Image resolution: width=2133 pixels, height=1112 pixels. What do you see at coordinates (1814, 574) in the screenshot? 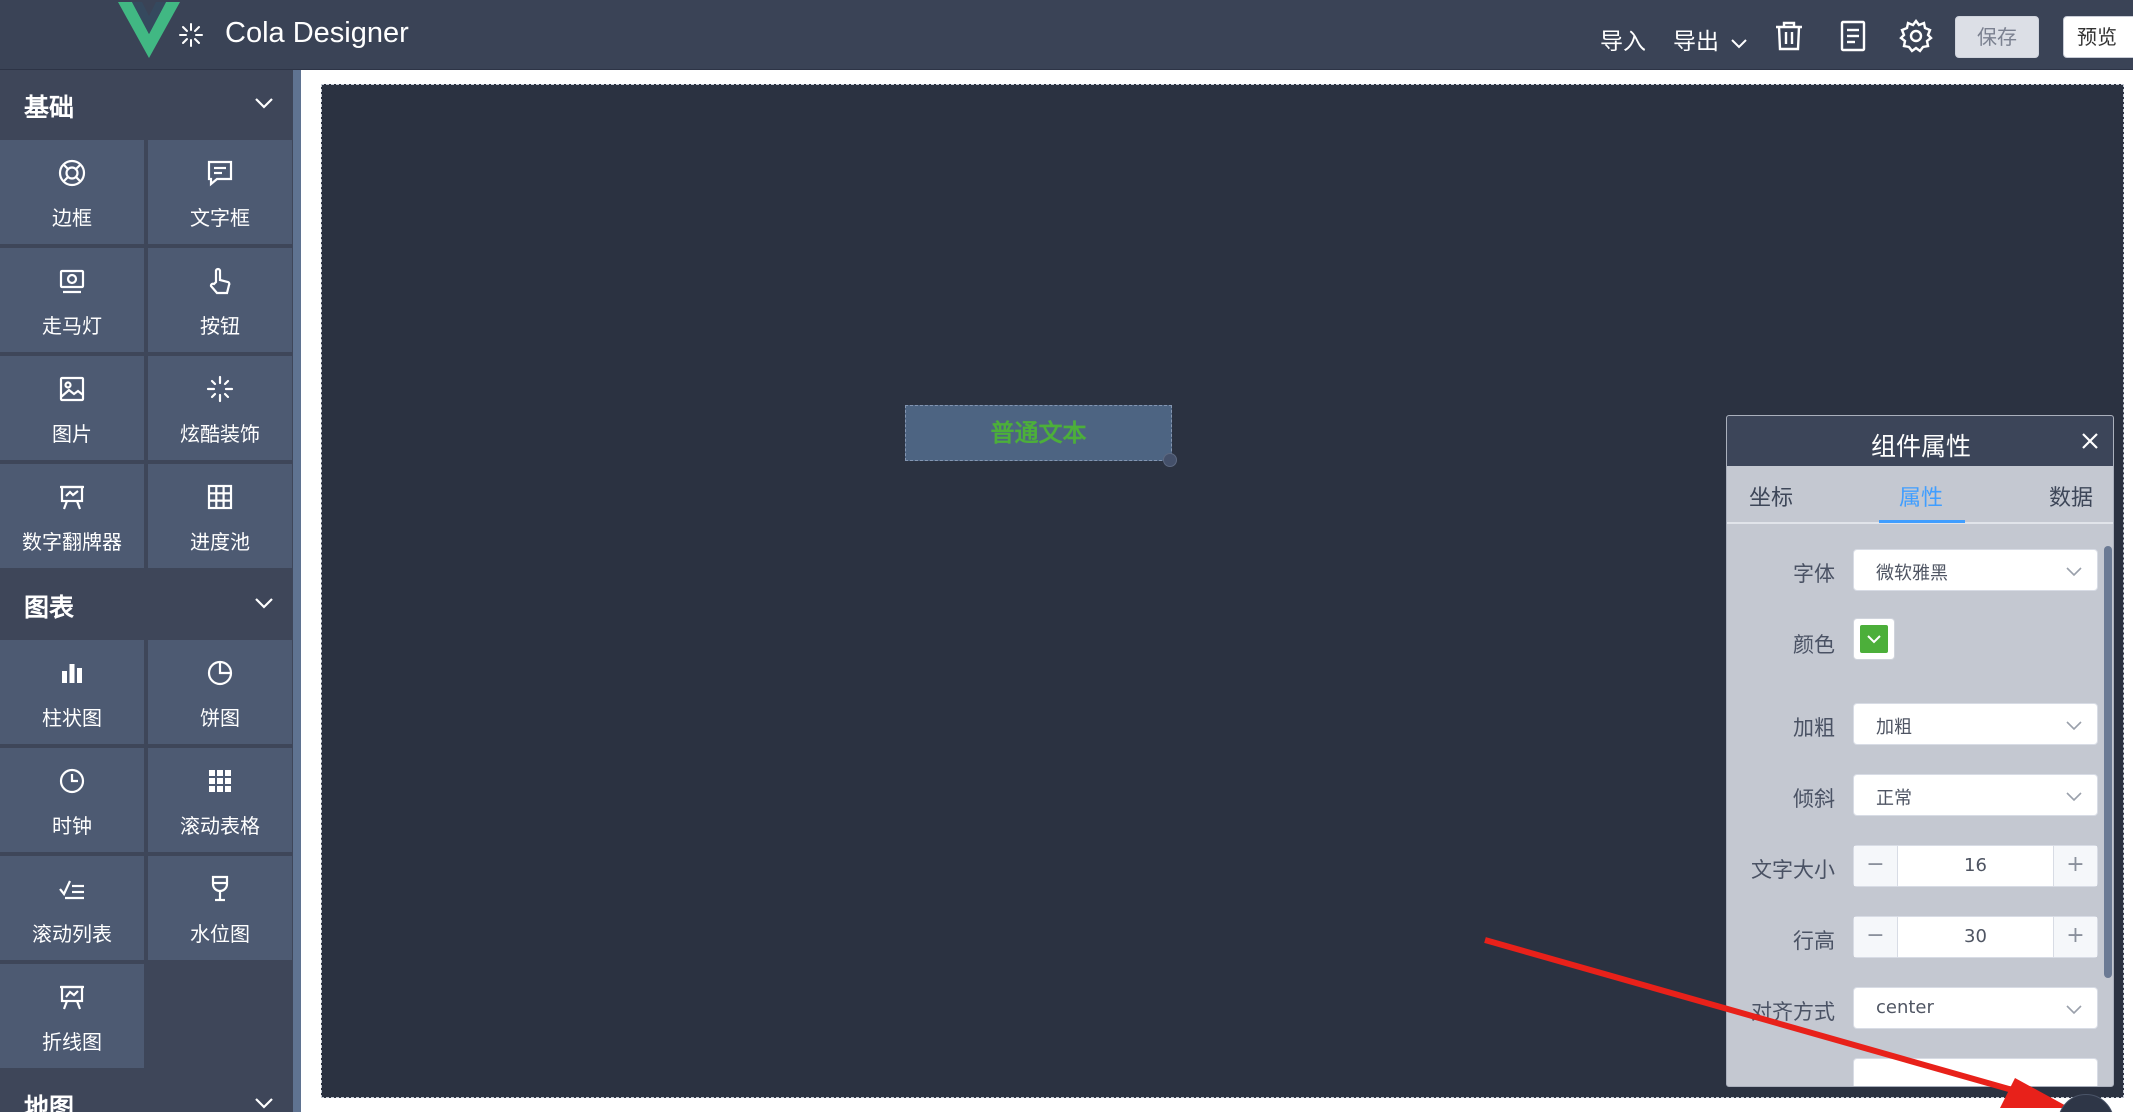
I see `font-label: 字体` at bounding box center [1814, 574].